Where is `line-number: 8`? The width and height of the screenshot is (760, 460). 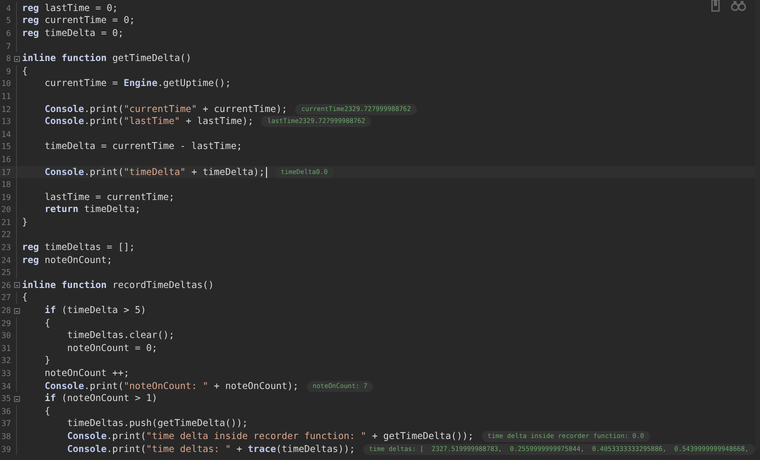 line-number: 8 is located at coordinates (8, 59).